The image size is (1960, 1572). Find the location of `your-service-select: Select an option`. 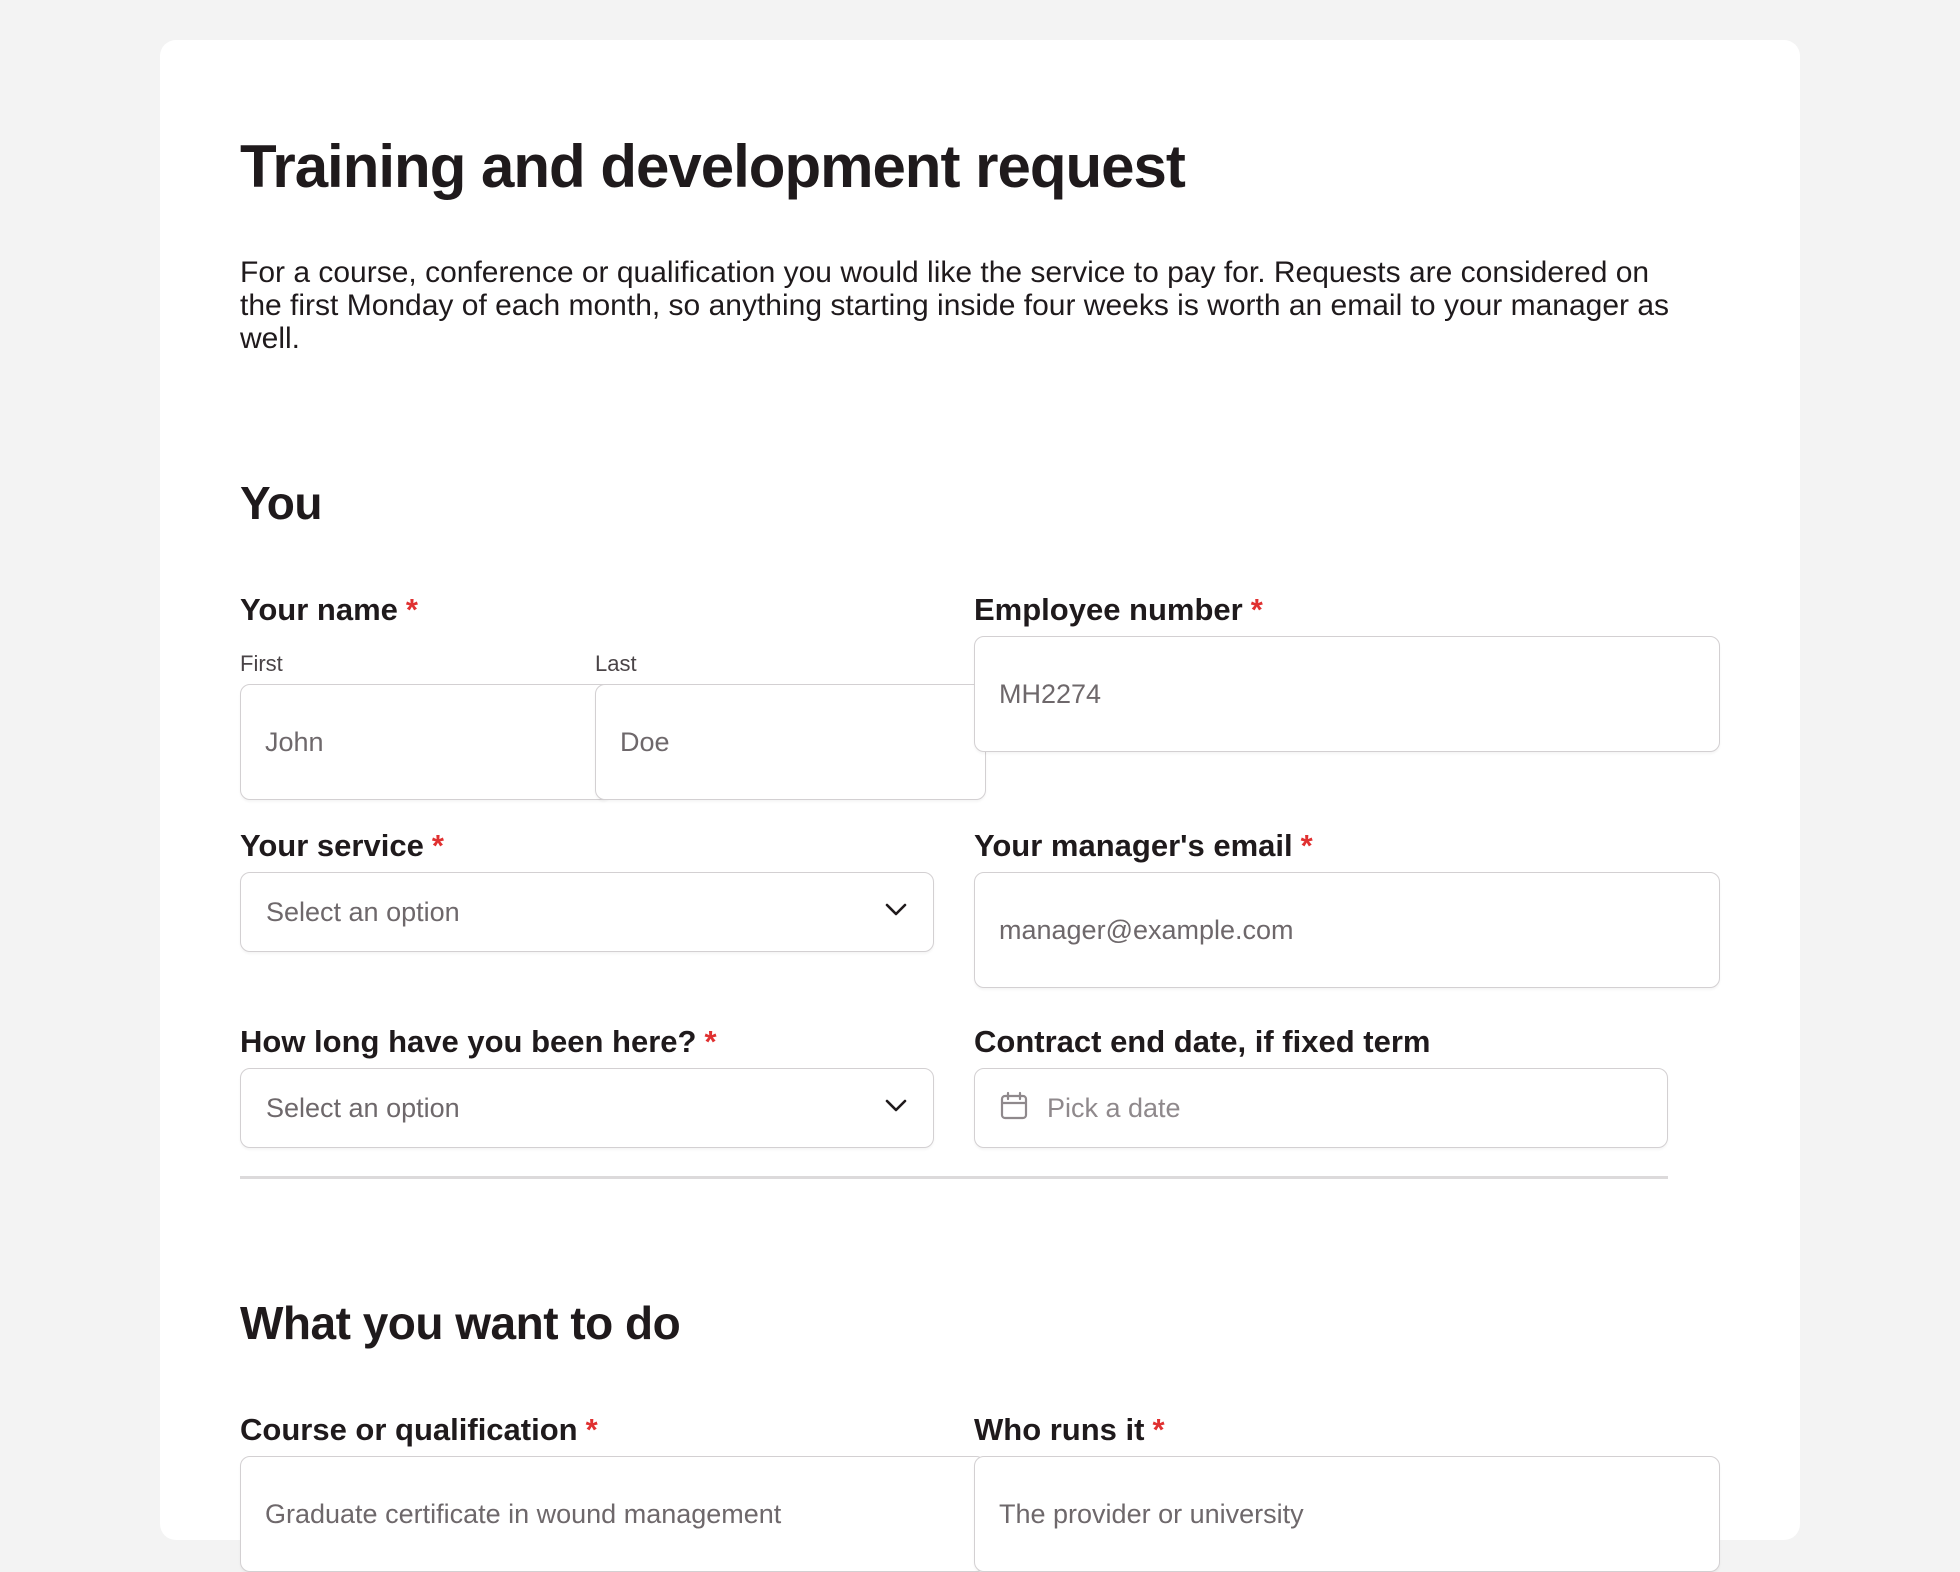

your-service-select: Select an option is located at coordinates (587, 912).